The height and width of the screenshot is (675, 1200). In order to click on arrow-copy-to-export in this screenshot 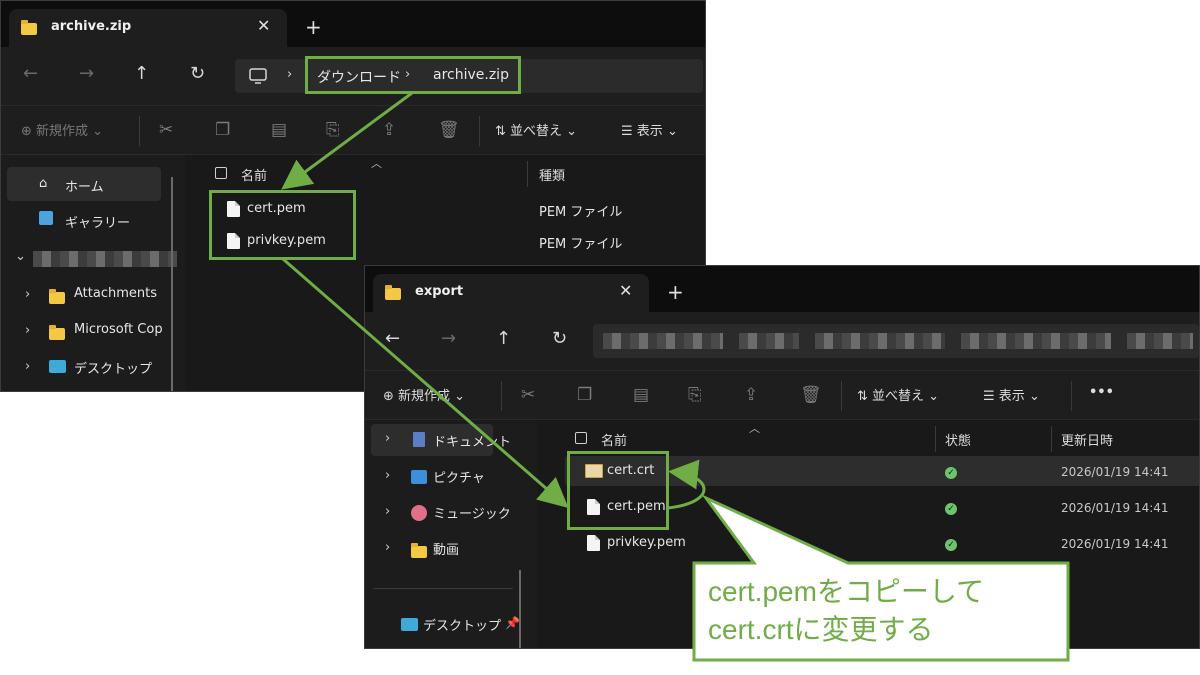, I will do `click(425, 382)`.